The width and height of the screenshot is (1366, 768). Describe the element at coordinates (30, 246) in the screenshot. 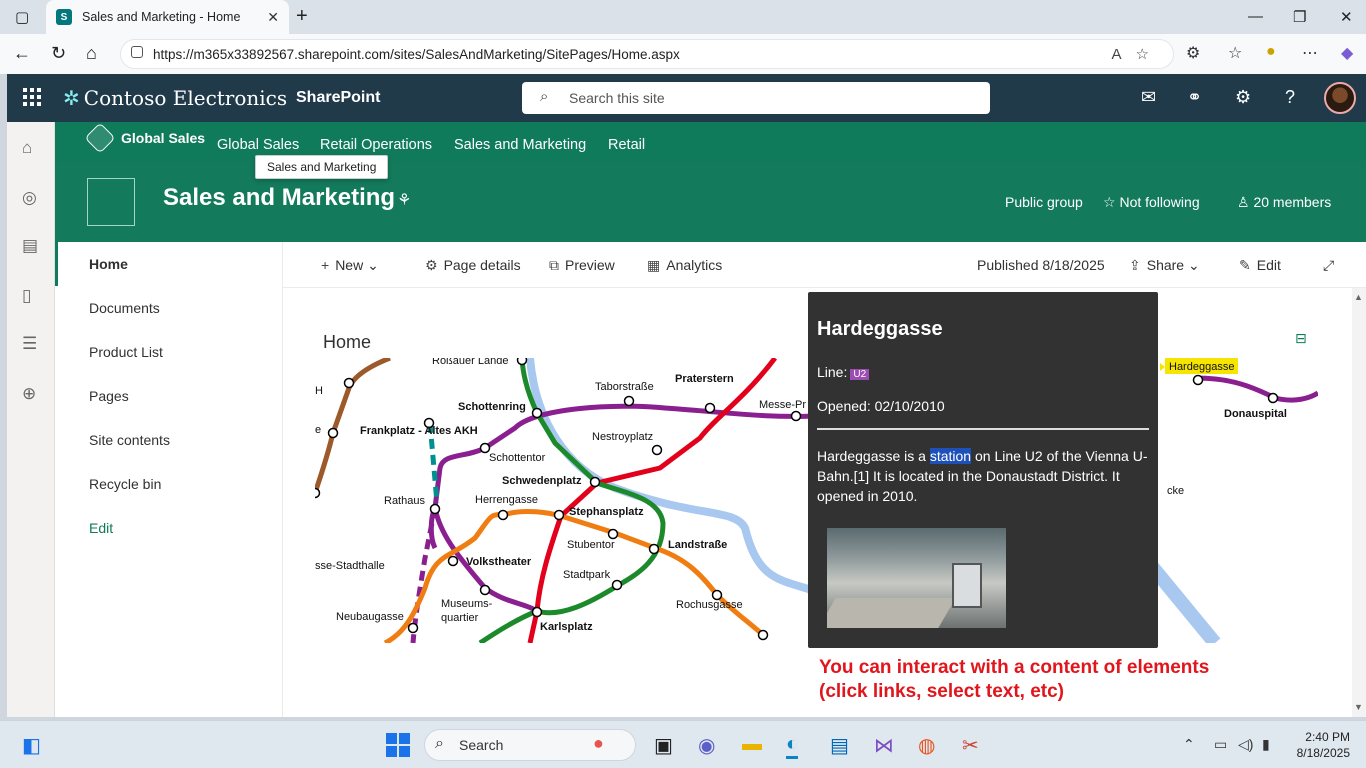

I see `news-rail-icon: ▤` at that location.